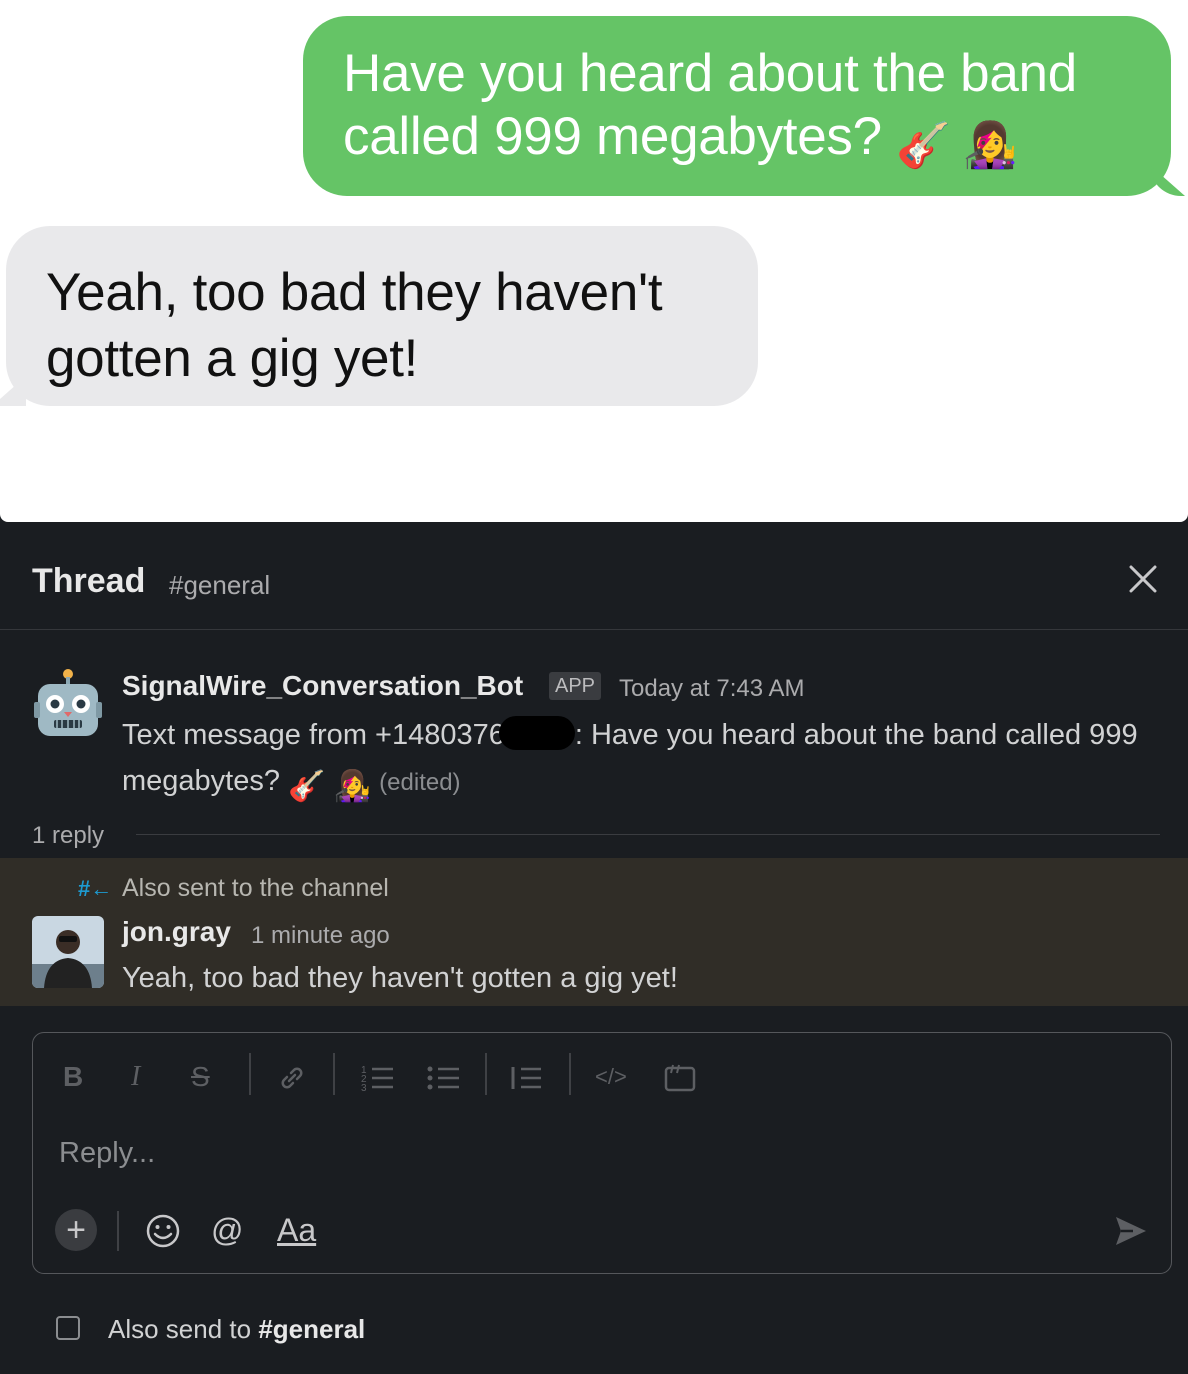  Describe the element at coordinates (313, 735) in the screenshot. I see `bot-message-text-prefix: Text message from +1480376` at that location.